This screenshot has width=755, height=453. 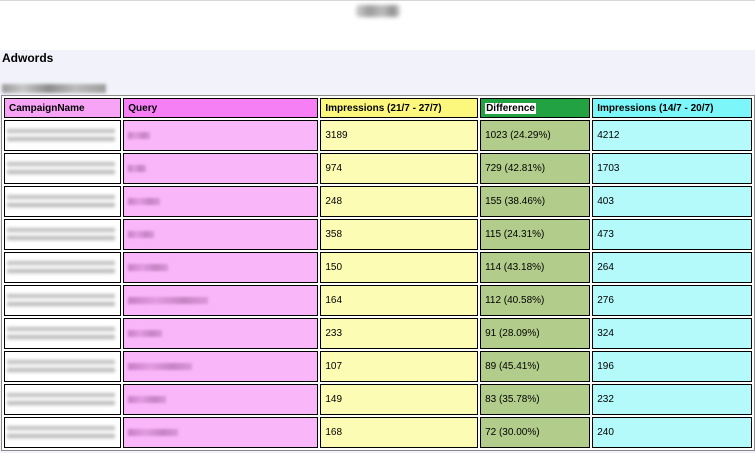 I want to click on cell-impressions-current: 974, so click(x=399, y=168).